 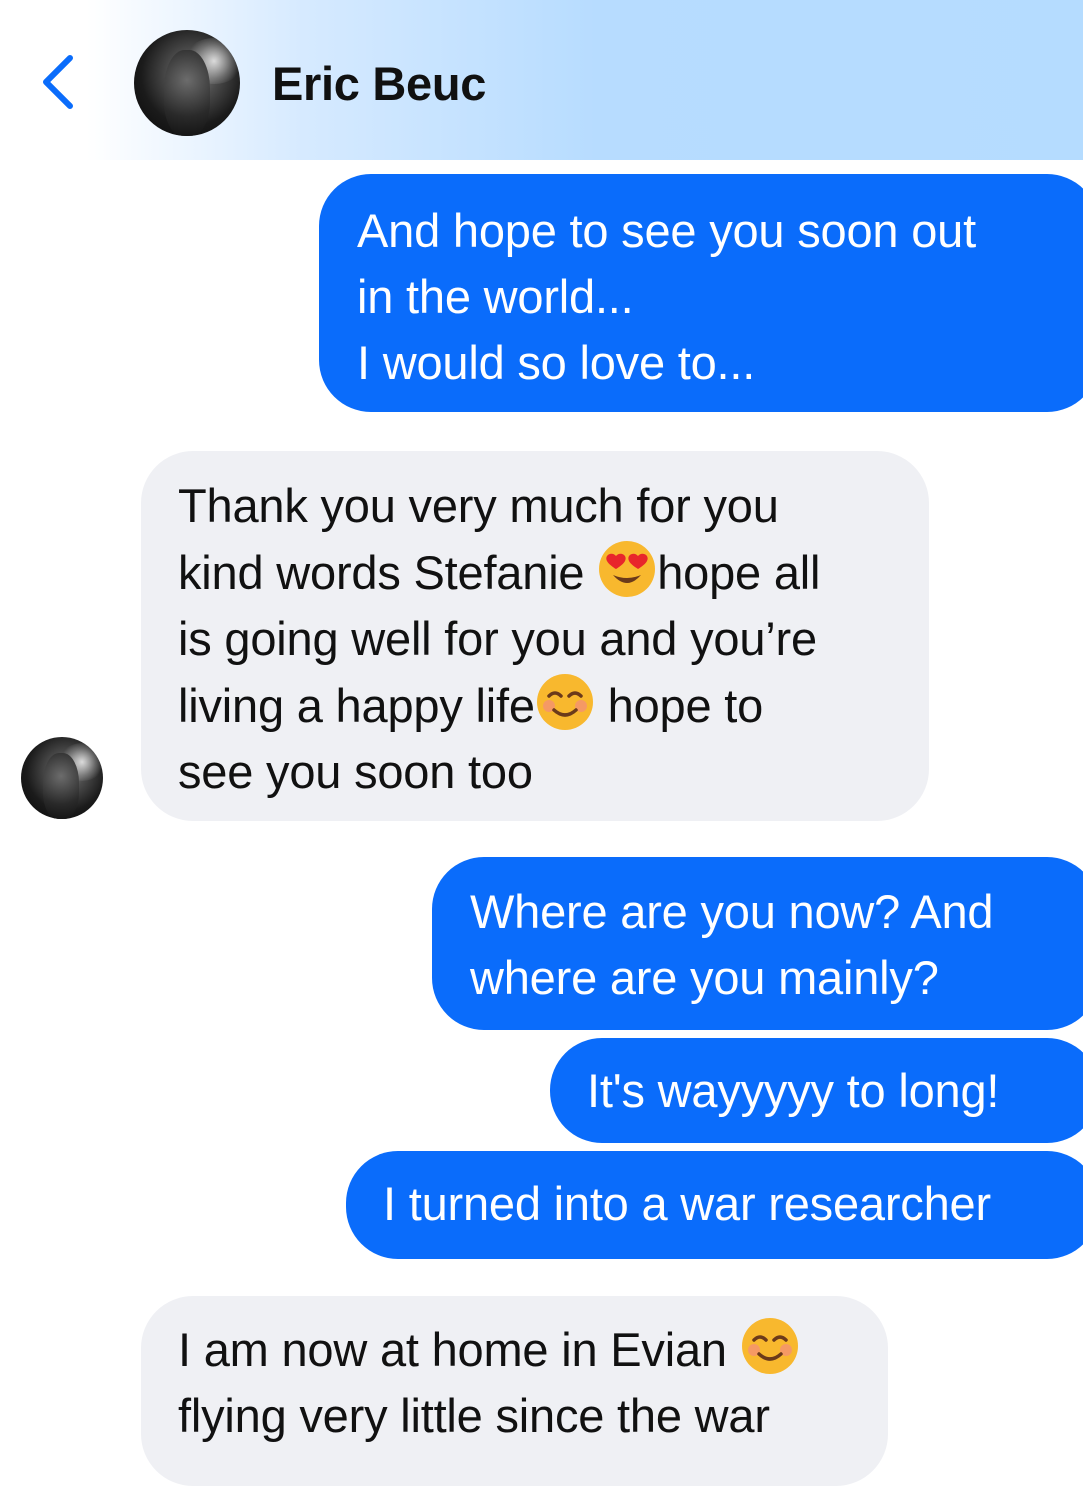 I want to click on chevron-left-icon, so click(x=58, y=82).